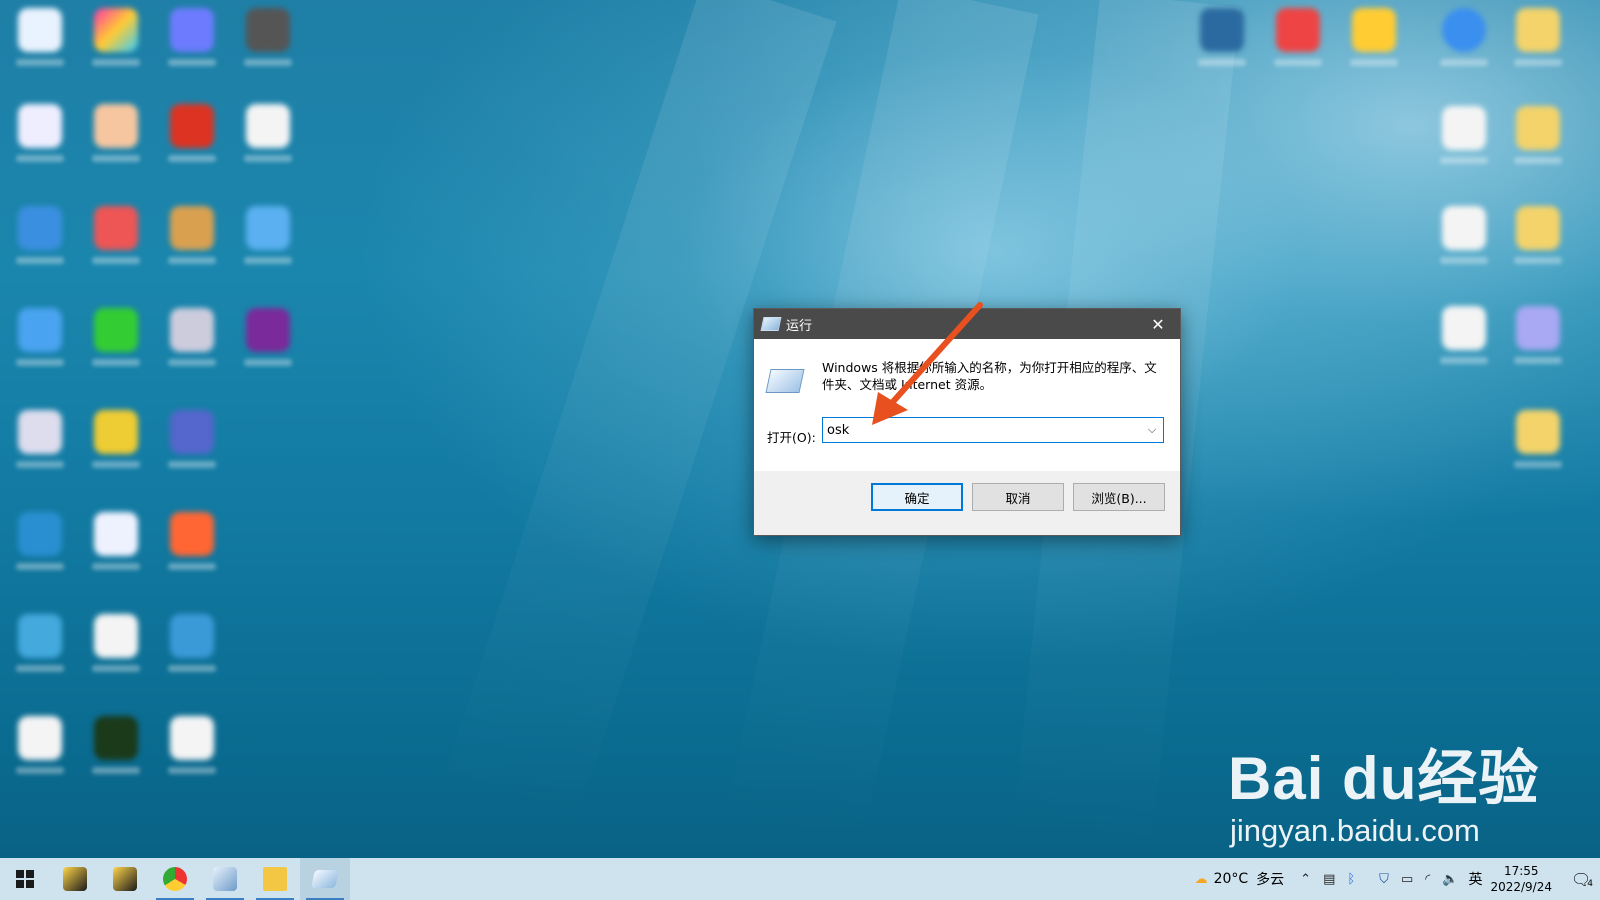 Image resolution: width=1600 pixels, height=900 pixels. What do you see at coordinates (1158, 324) in the screenshot?
I see `close-icon: ✕` at bounding box center [1158, 324].